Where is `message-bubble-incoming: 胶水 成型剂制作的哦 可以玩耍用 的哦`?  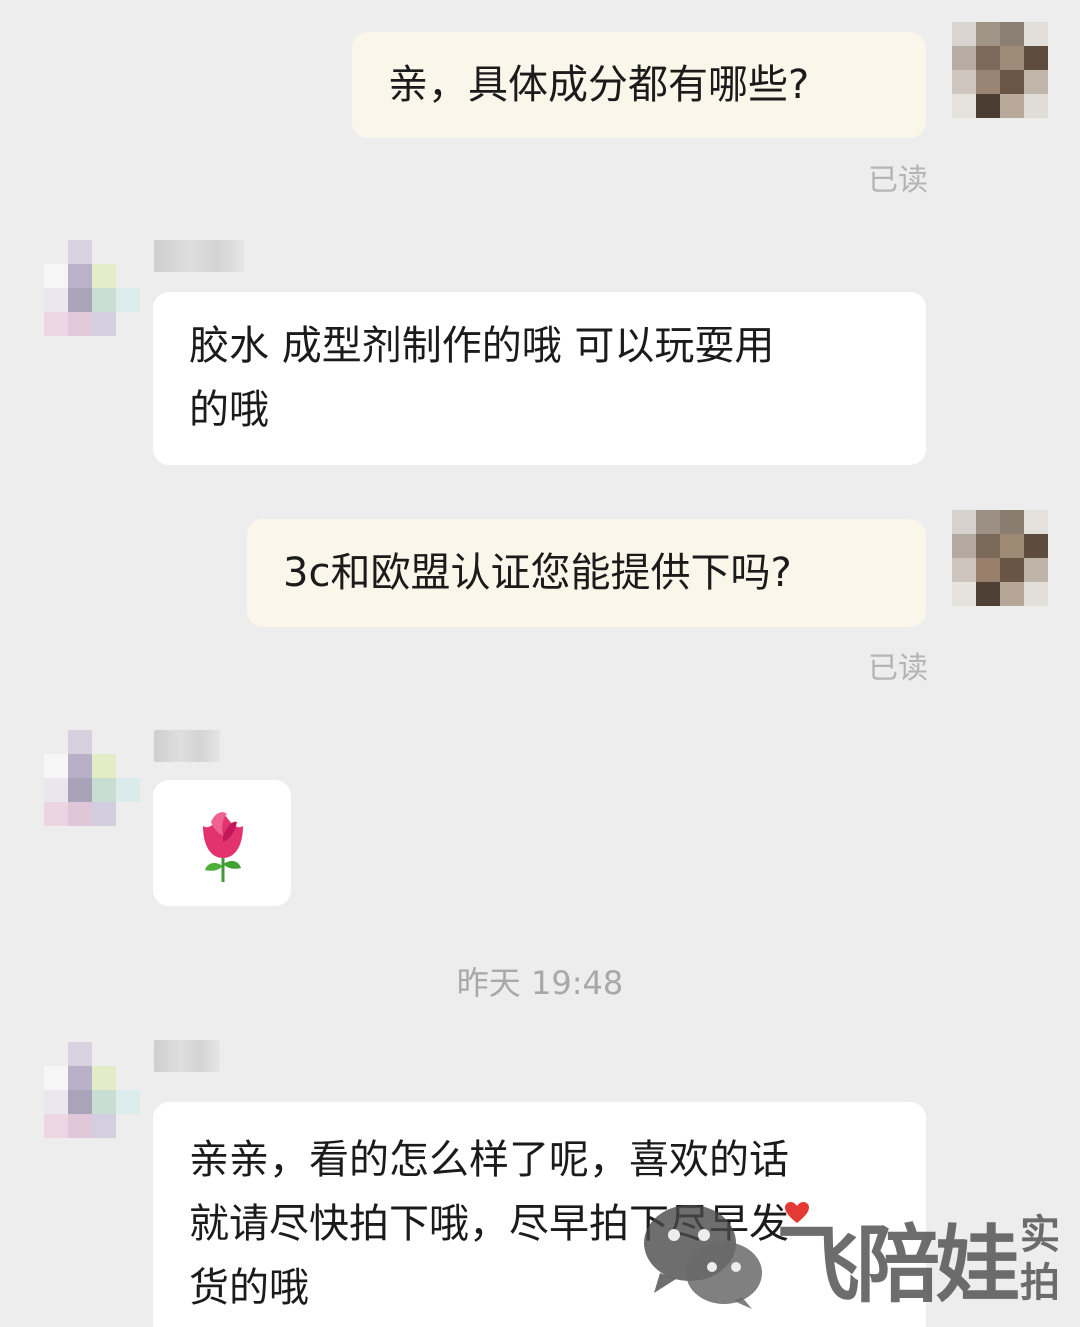 message-bubble-incoming: 胶水 成型剂制作的哦 可以玩耍用 的哦 is located at coordinates (539, 378).